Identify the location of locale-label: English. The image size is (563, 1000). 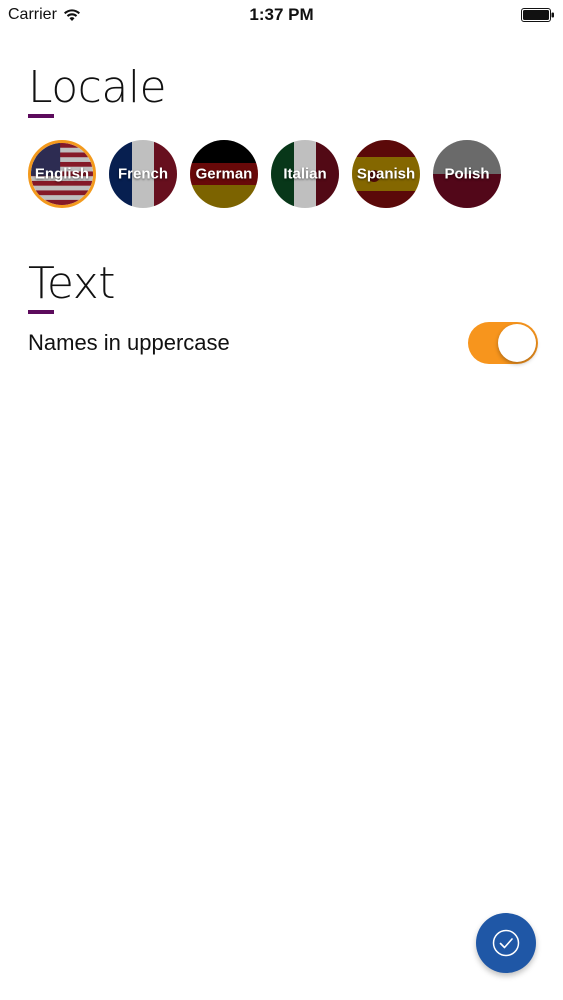
(62, 174).